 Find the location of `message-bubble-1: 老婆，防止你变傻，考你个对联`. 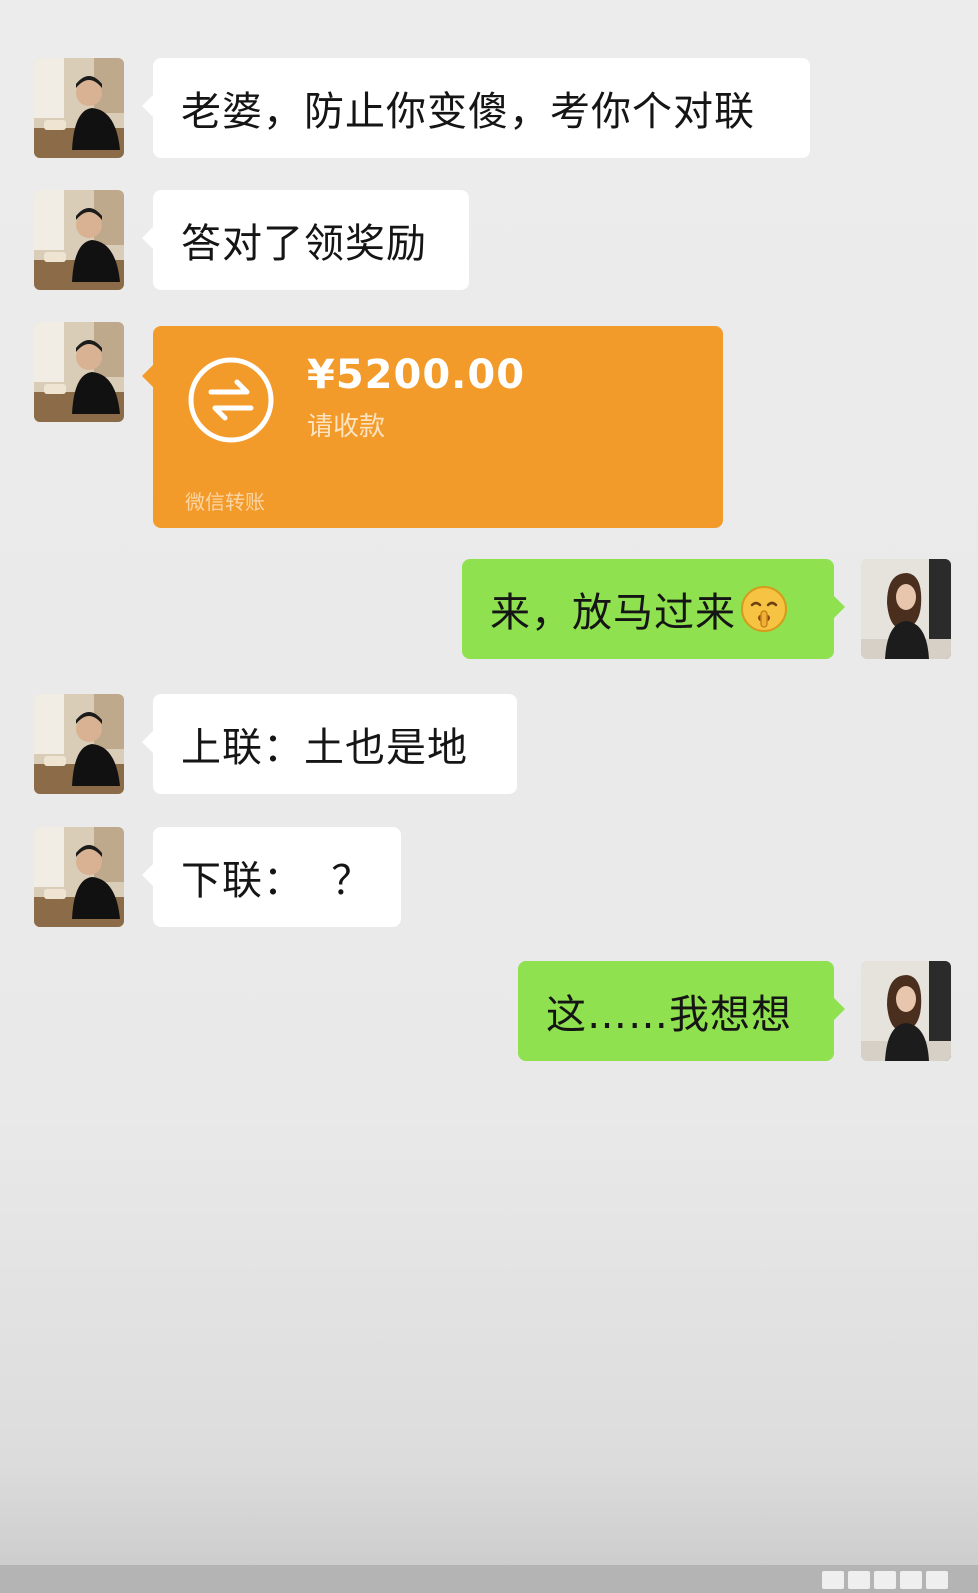

message-bubble-1: 老婆，防止你变傻，考你个对联 is located at coordinates (476, 108).